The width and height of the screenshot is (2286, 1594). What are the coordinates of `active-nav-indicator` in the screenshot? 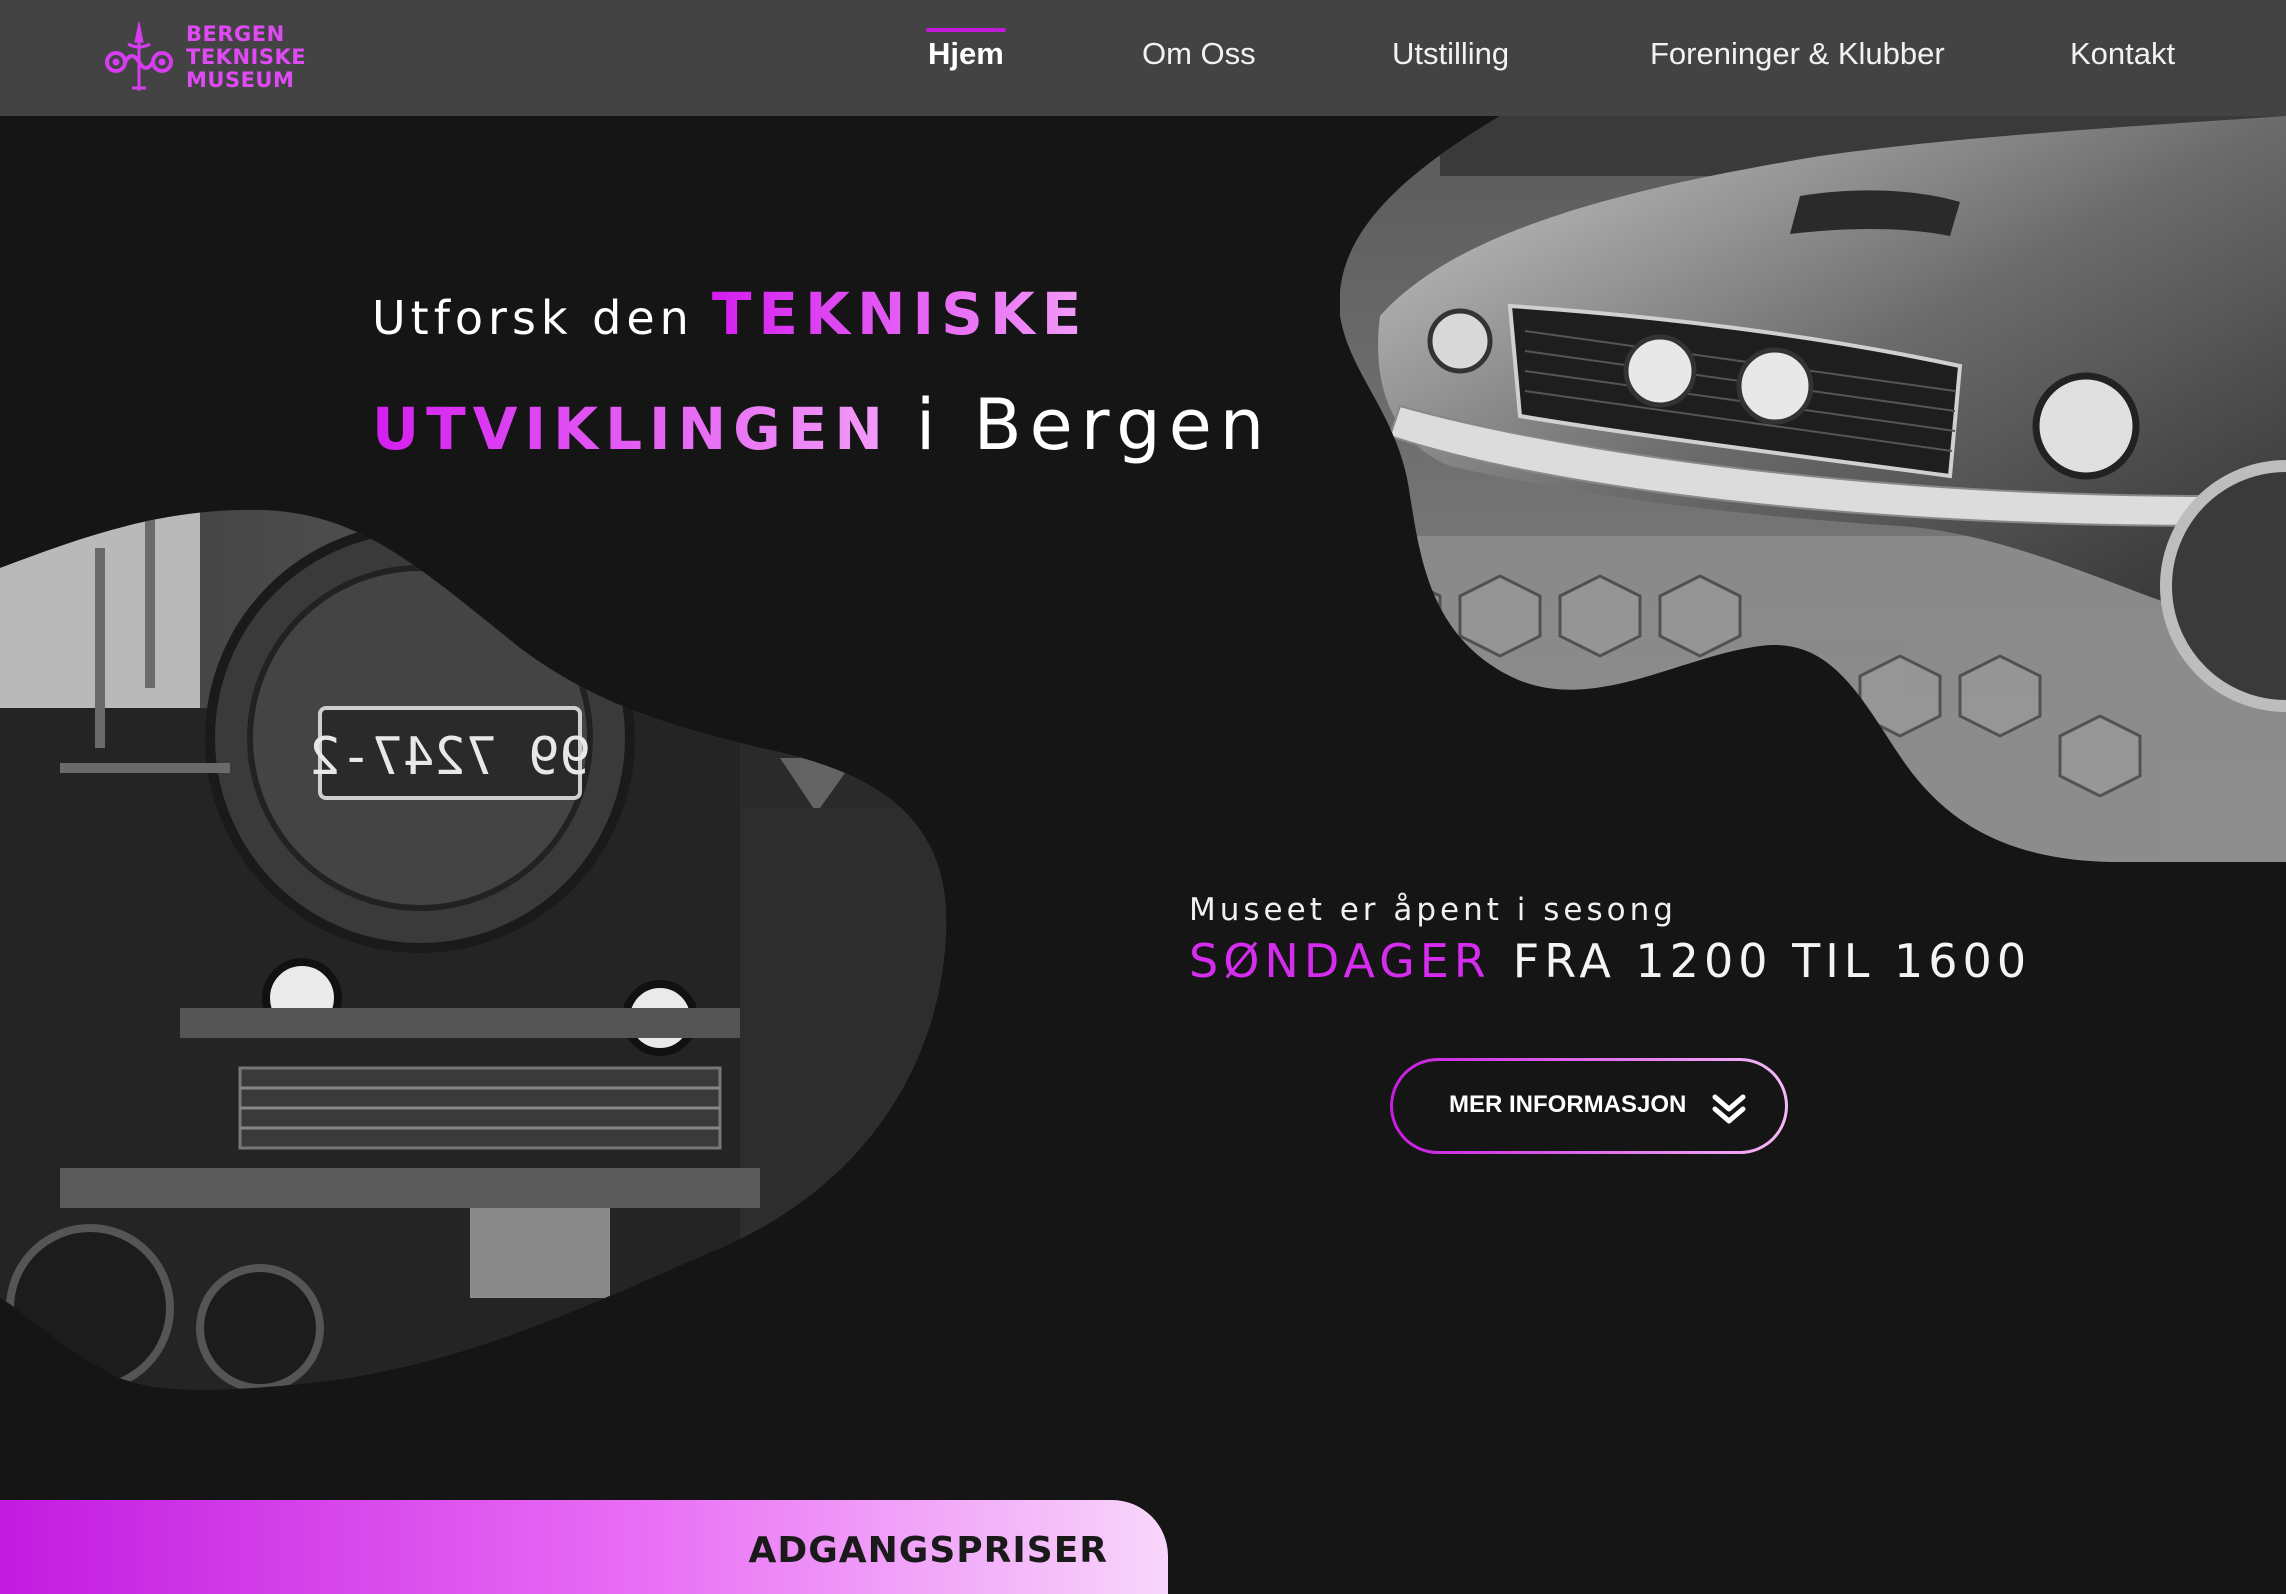 It's located at (966, 30).